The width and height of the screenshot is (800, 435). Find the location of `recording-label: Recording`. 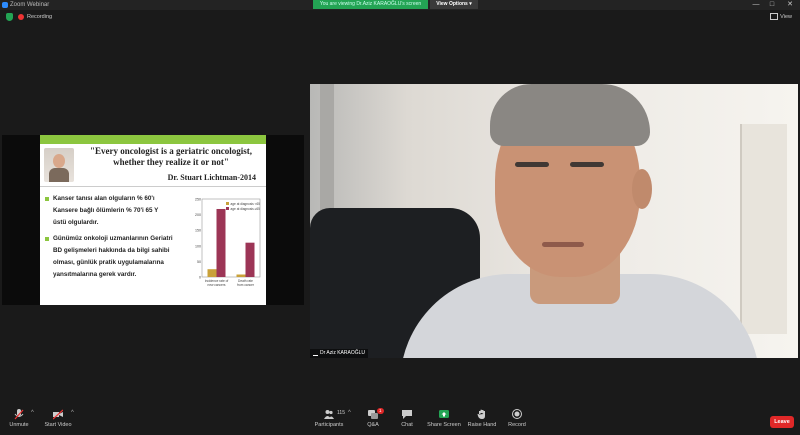

recording-label: Recording is located at coordinates (40, 17).